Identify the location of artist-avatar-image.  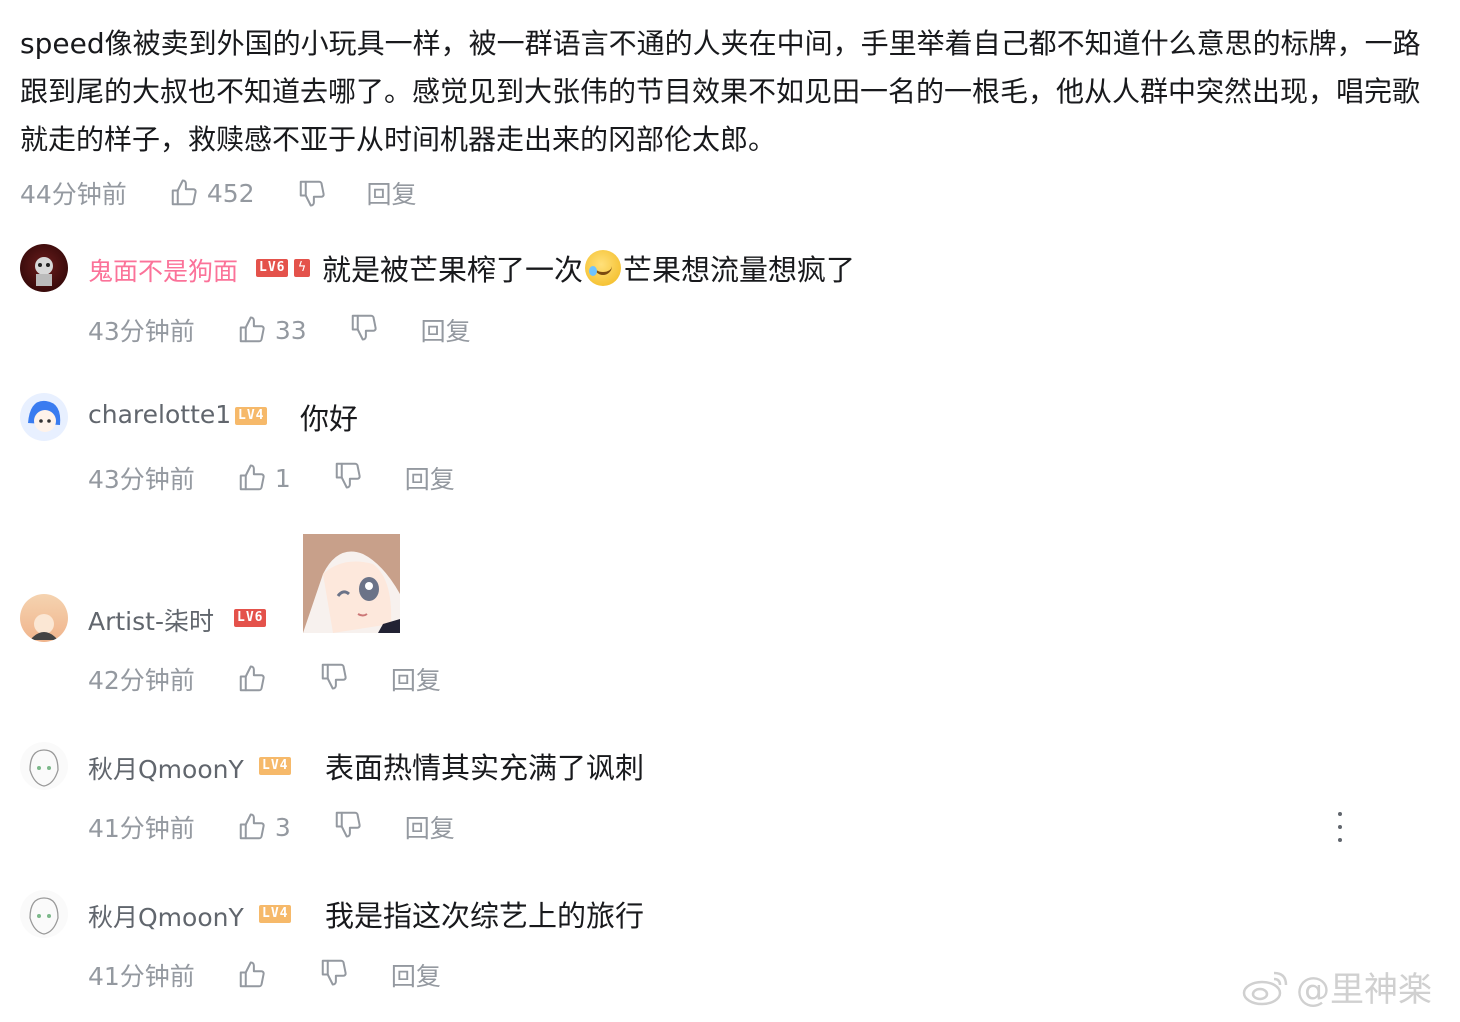
(44, 627).